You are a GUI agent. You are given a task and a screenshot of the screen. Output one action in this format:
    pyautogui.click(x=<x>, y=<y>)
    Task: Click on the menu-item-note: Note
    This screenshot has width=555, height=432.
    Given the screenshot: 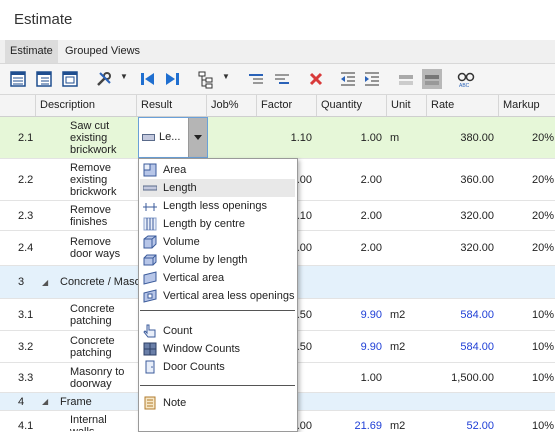 What is the action you would take?
    pyautogui.click(x=217, y=403)
    